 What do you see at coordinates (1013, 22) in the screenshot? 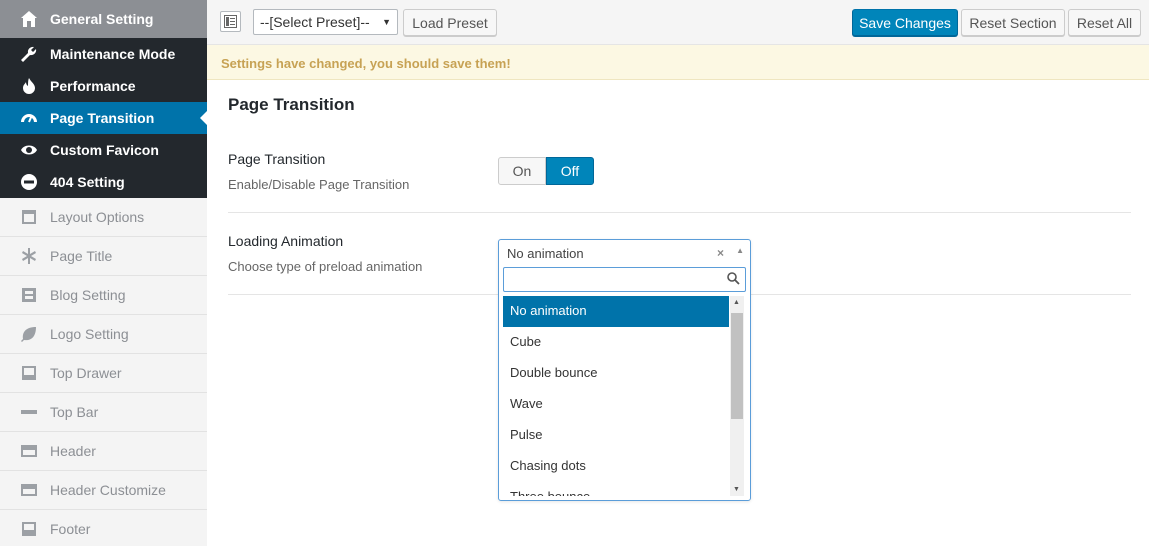
I see `reset-section-button: Reset Section` at bounding box center [1013, 22].